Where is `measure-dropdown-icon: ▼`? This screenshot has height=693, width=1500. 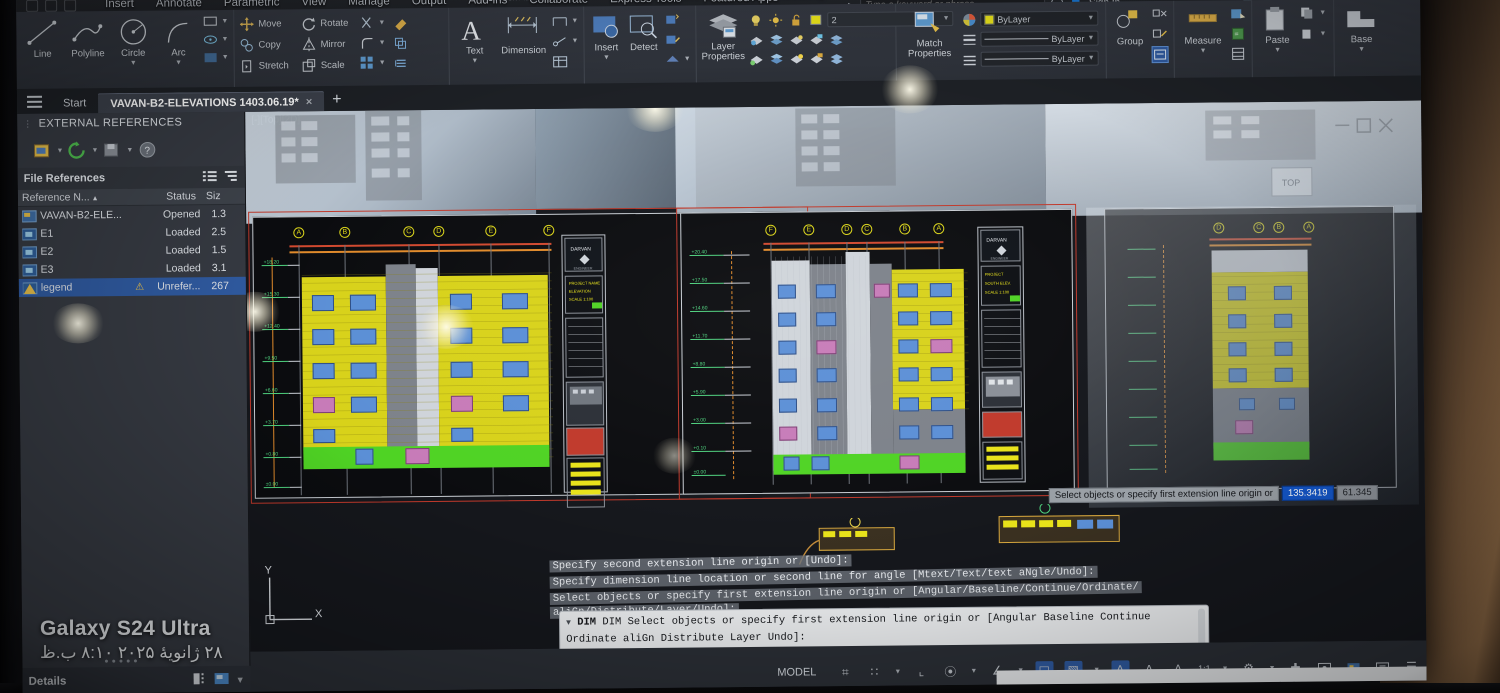 measure-dropdown-icon: ▼ is located at coordinates (1203, 51).